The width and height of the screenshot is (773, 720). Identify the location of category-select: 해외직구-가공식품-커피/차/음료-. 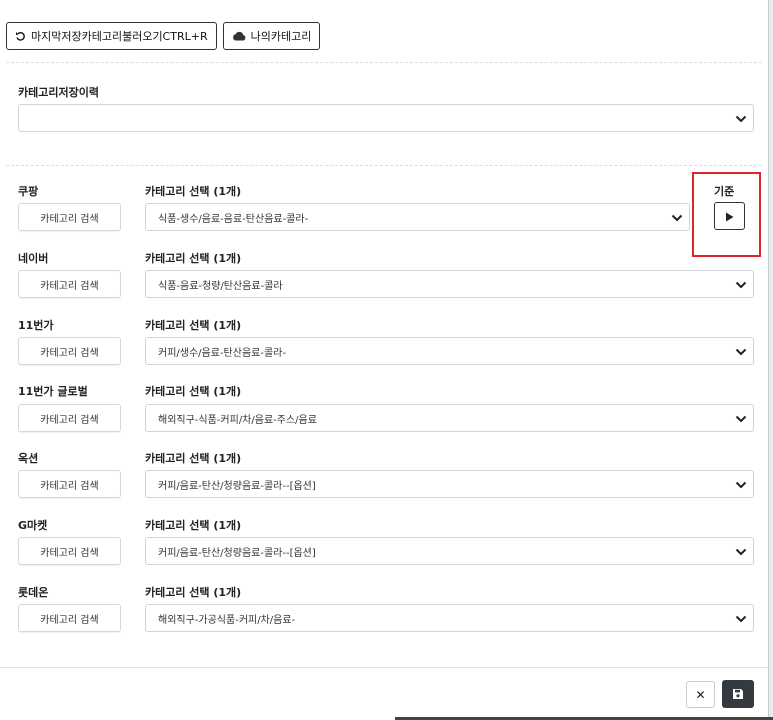
(449, 618).